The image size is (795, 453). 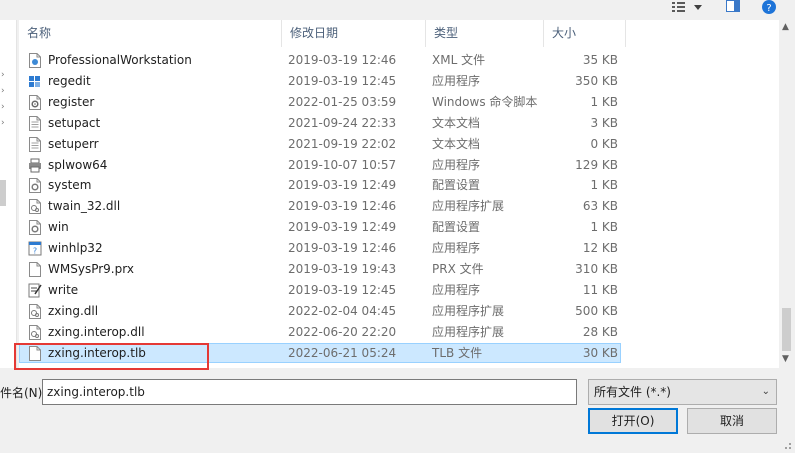 I want to click on help-icon: ?, so click(x=771, y=7).